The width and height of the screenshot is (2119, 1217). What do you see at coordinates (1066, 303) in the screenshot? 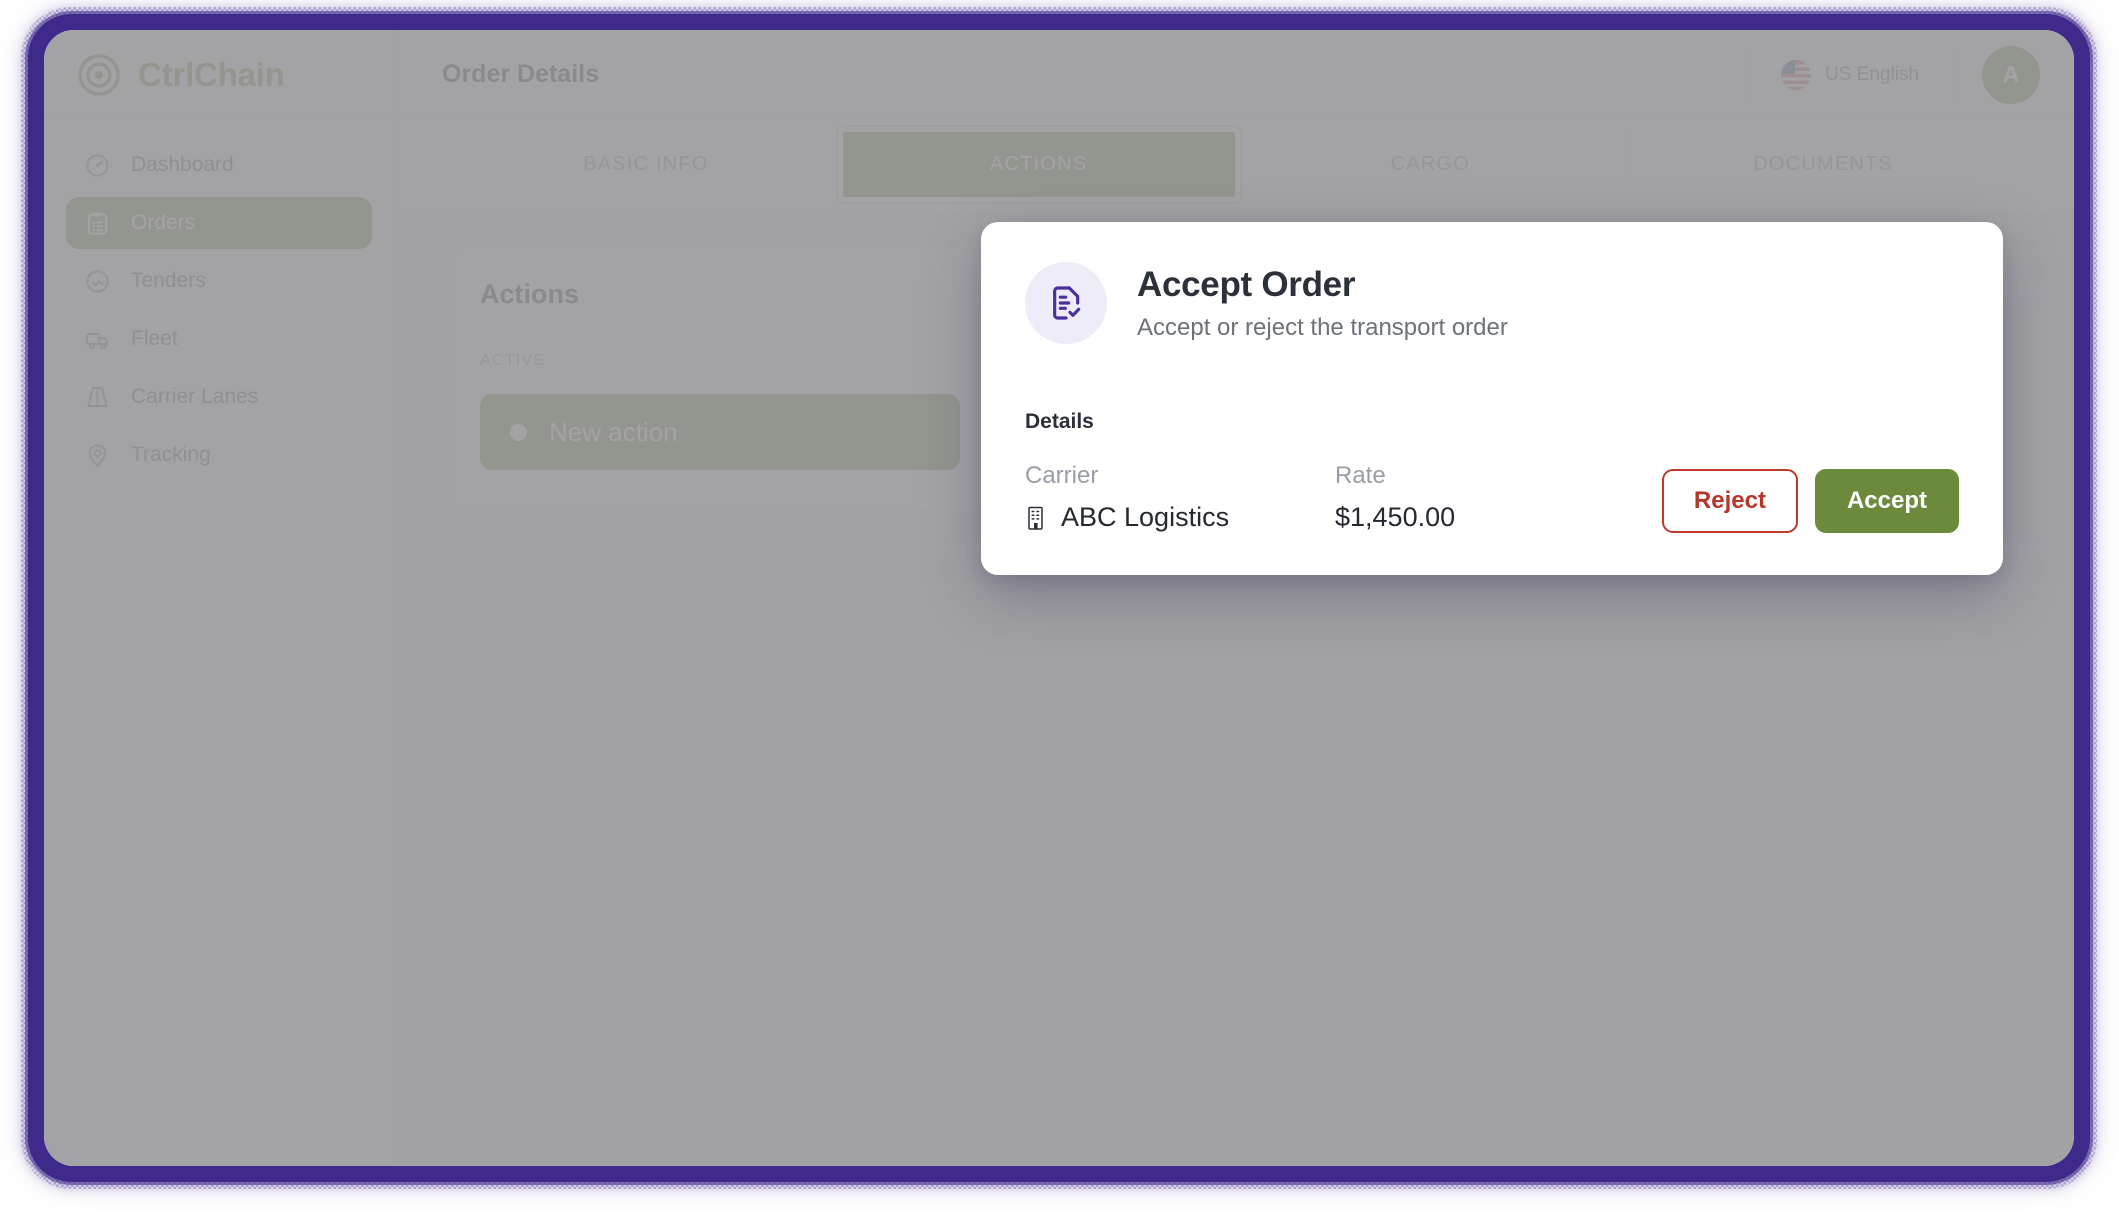
I see `document-check-icon` at bounding box center [1066, 303].